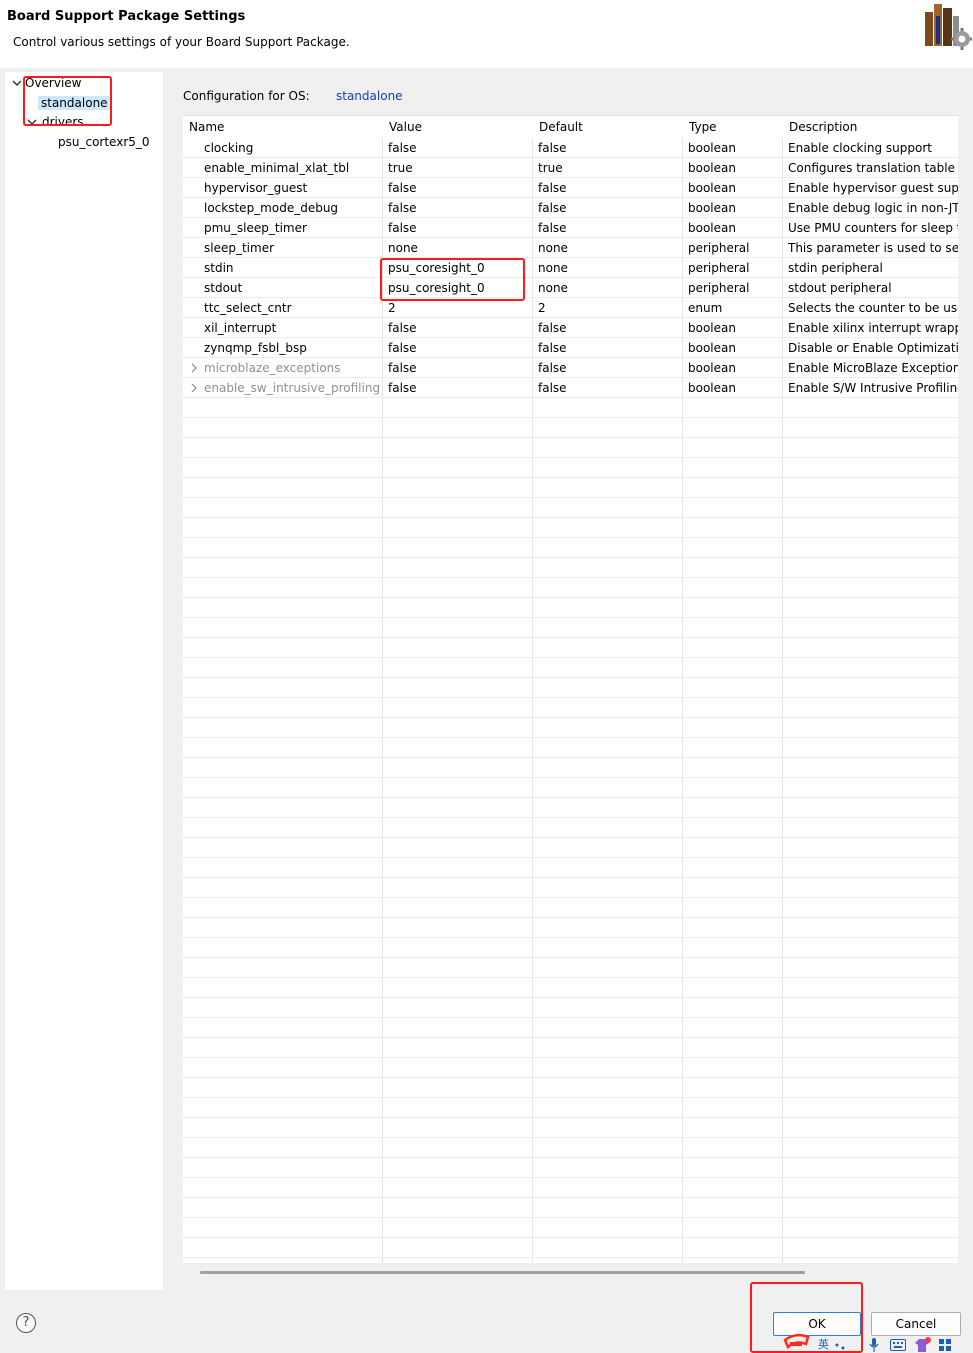  I want to click on cell-name: clocking, so click(229, 148).